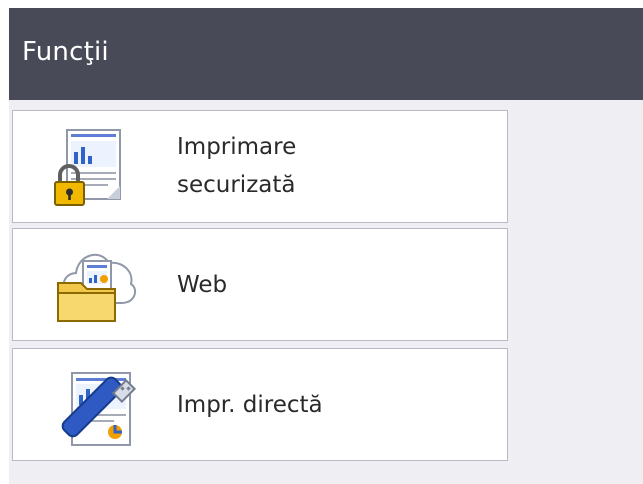 The height and width of the screenshot is (484, 643). I want to click on screen-title: Funcţii, so click(65, 52).